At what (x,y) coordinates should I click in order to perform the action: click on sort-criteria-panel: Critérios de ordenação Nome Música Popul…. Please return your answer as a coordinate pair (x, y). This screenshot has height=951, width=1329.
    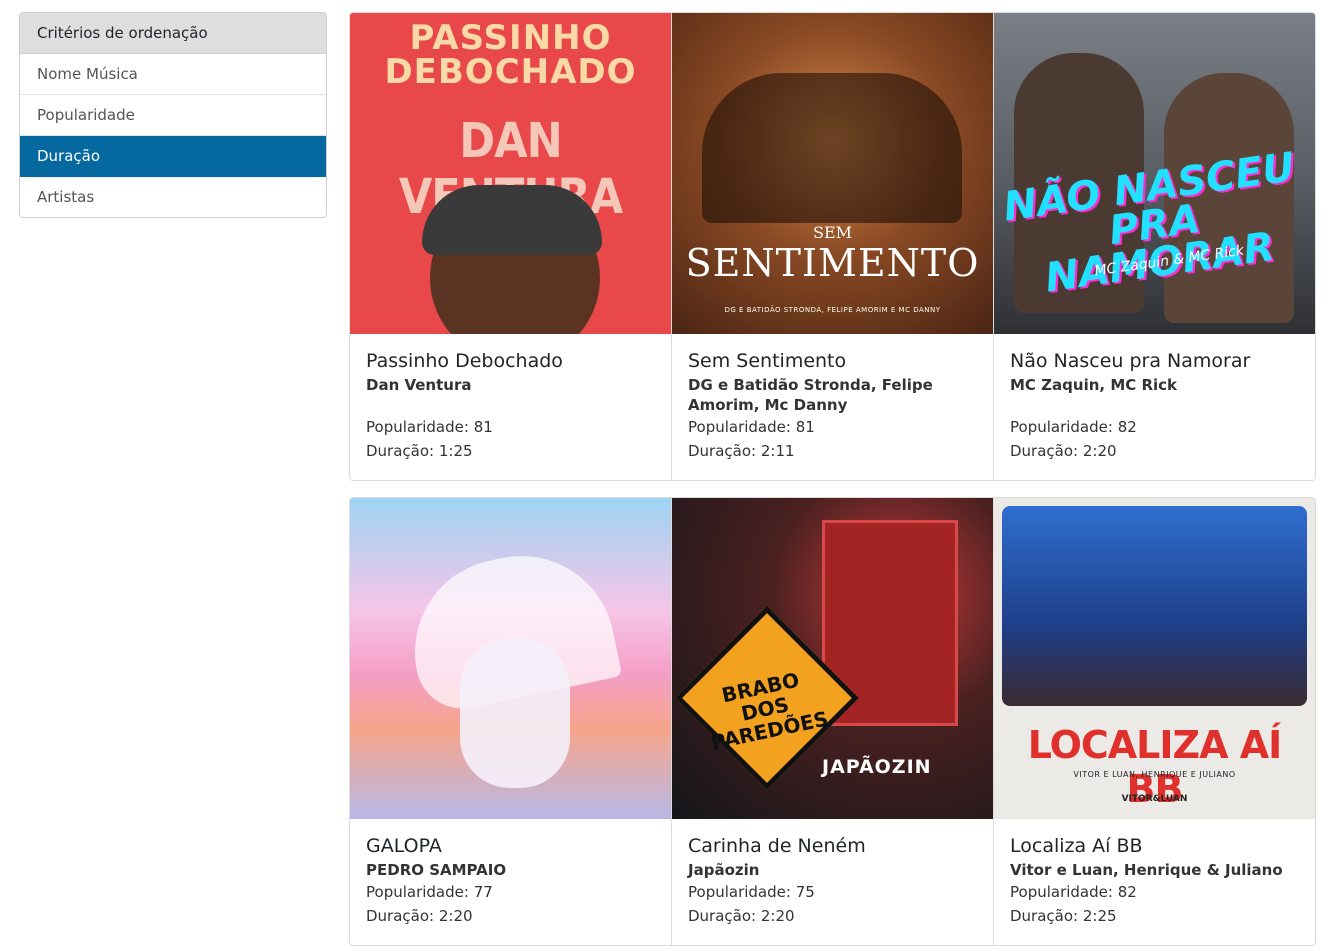
    Looking at the image, I should click on (173, 115).